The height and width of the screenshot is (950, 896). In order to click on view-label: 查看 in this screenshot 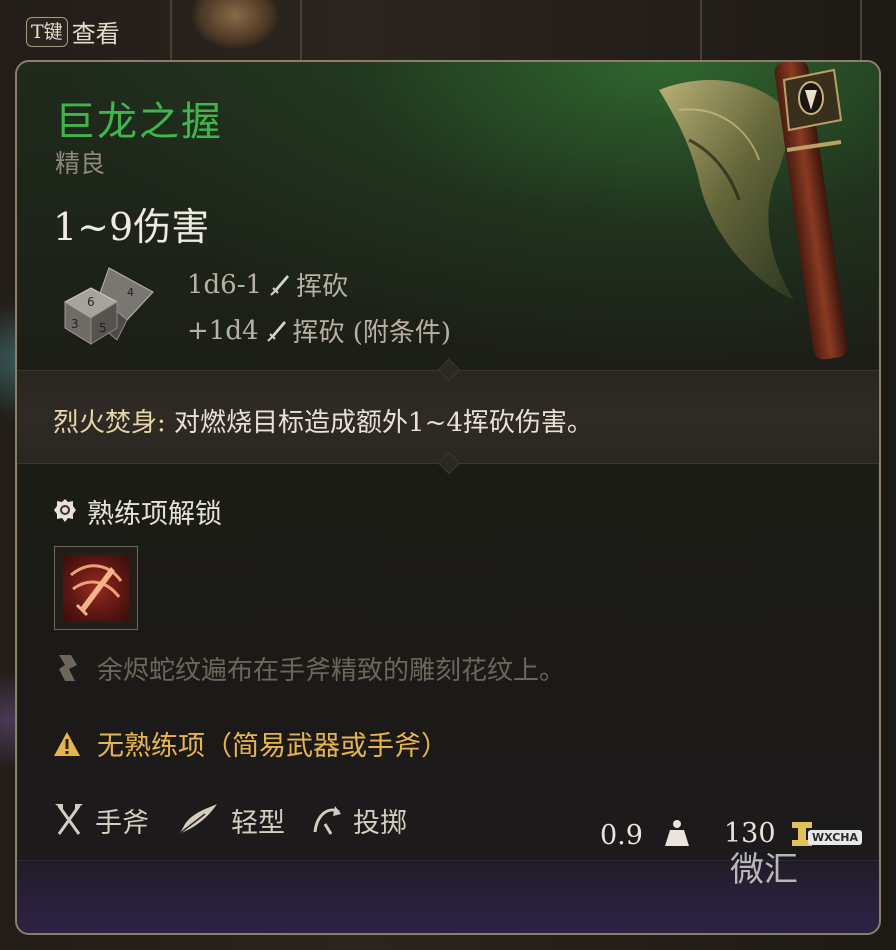, I will do `click(95, 34)`.